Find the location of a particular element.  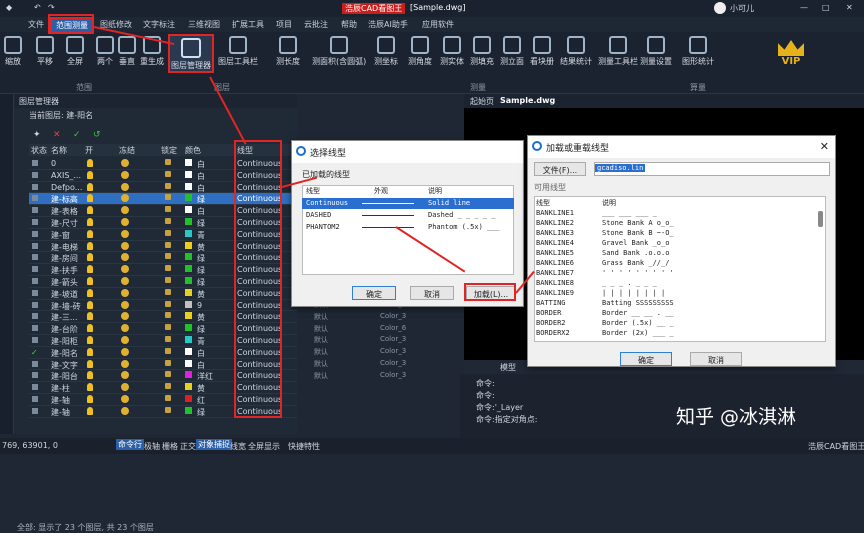

close-icon: ✕ is located at coordinates (849, 7).